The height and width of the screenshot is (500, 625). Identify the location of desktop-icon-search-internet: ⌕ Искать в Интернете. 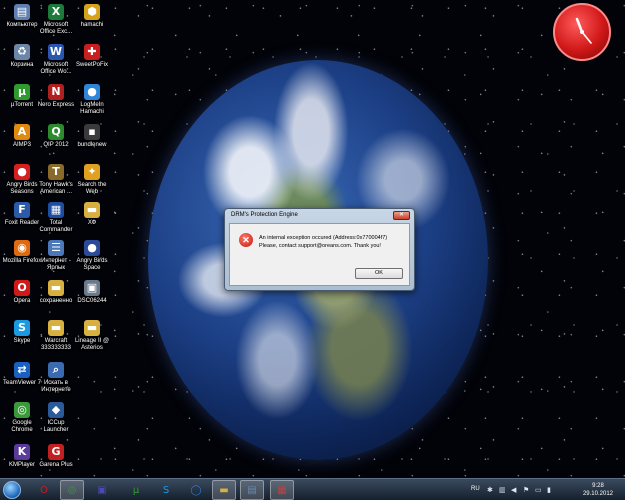
(56, 382).